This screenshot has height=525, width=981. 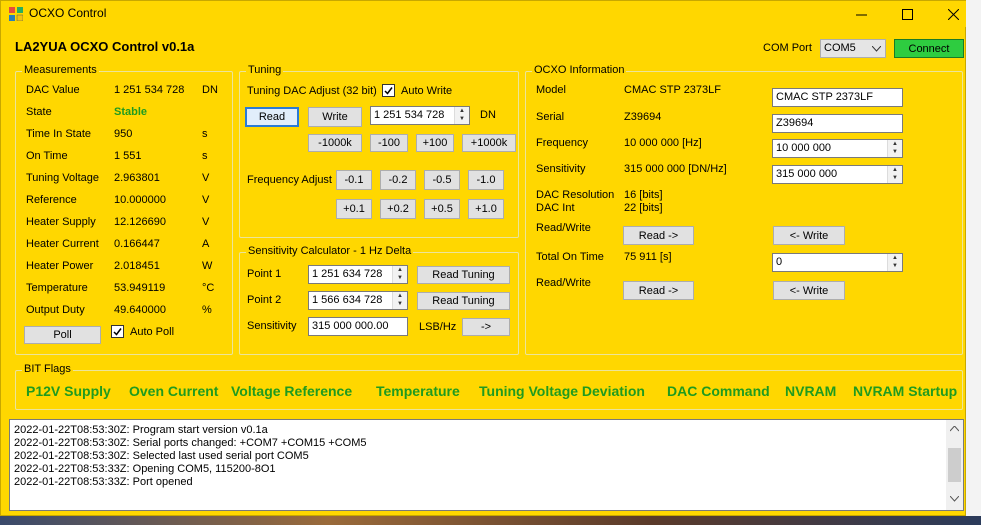 What do you see at coordinates (663, 143) in the screenshot?
I see `frequency-value: 10 000 000 [Hz]` at bounding box center [663, 143].